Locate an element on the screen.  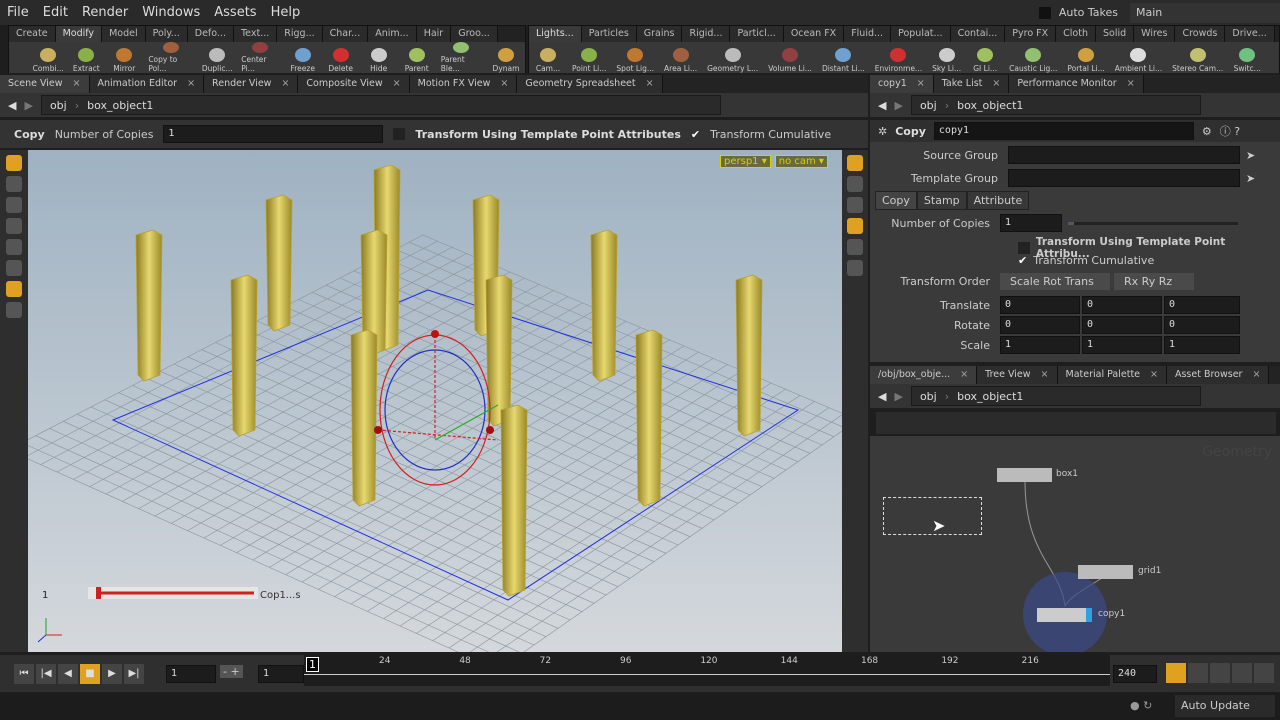
select-arrow-icon: ➤ is located at coordinates (1250, 155).